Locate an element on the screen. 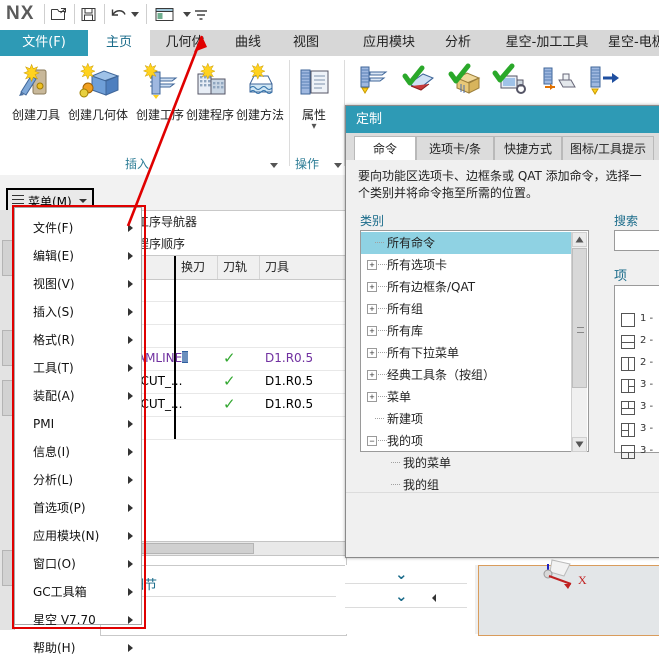  create-geometry-button: 创建几何体 is located at coordinates (98, 92).